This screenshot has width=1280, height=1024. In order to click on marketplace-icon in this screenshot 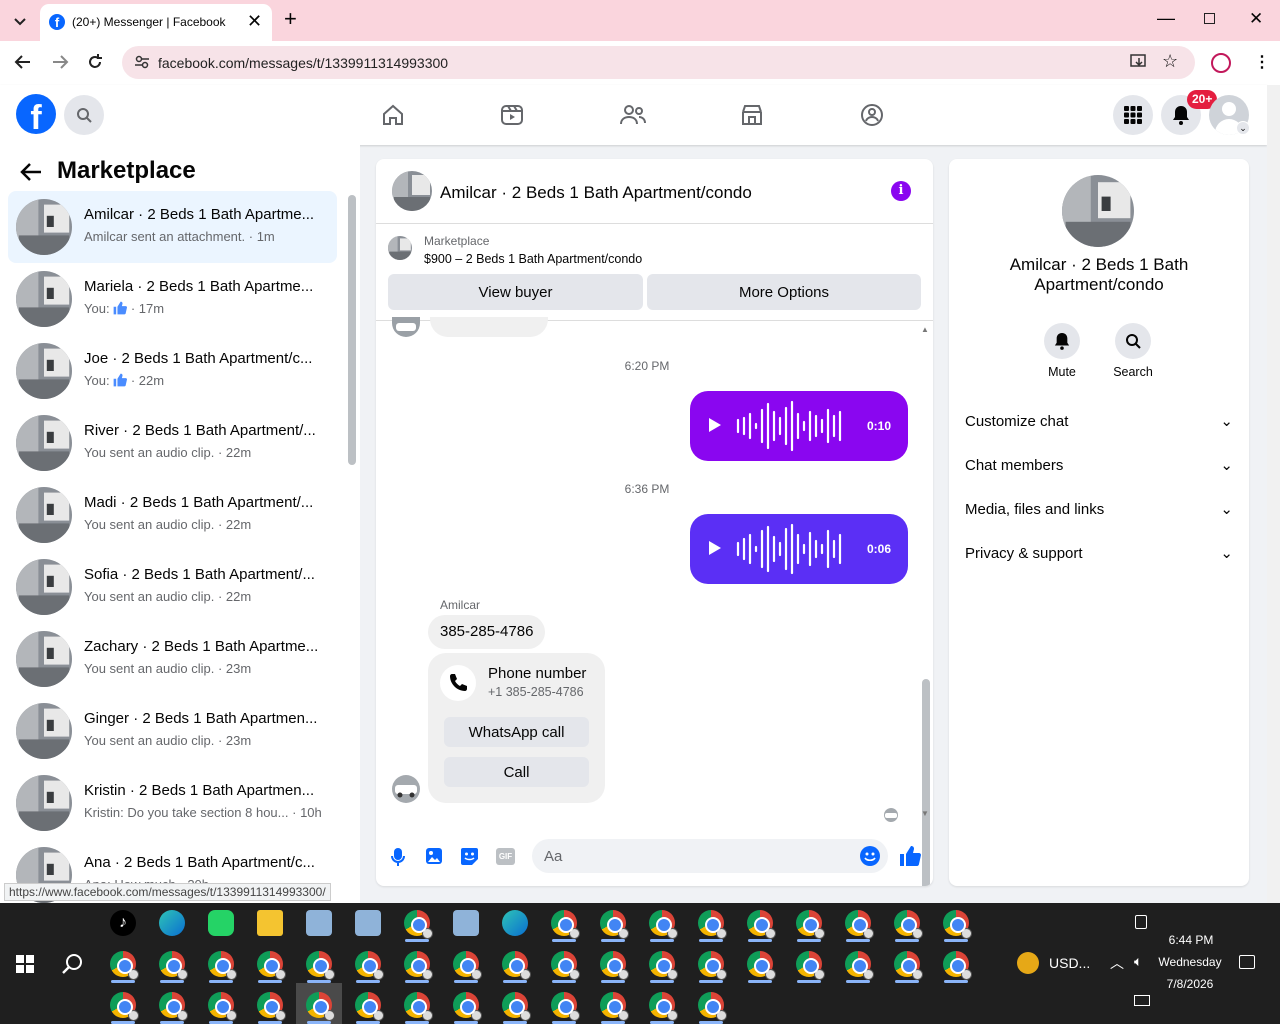, I will do `click(752, 115)`.